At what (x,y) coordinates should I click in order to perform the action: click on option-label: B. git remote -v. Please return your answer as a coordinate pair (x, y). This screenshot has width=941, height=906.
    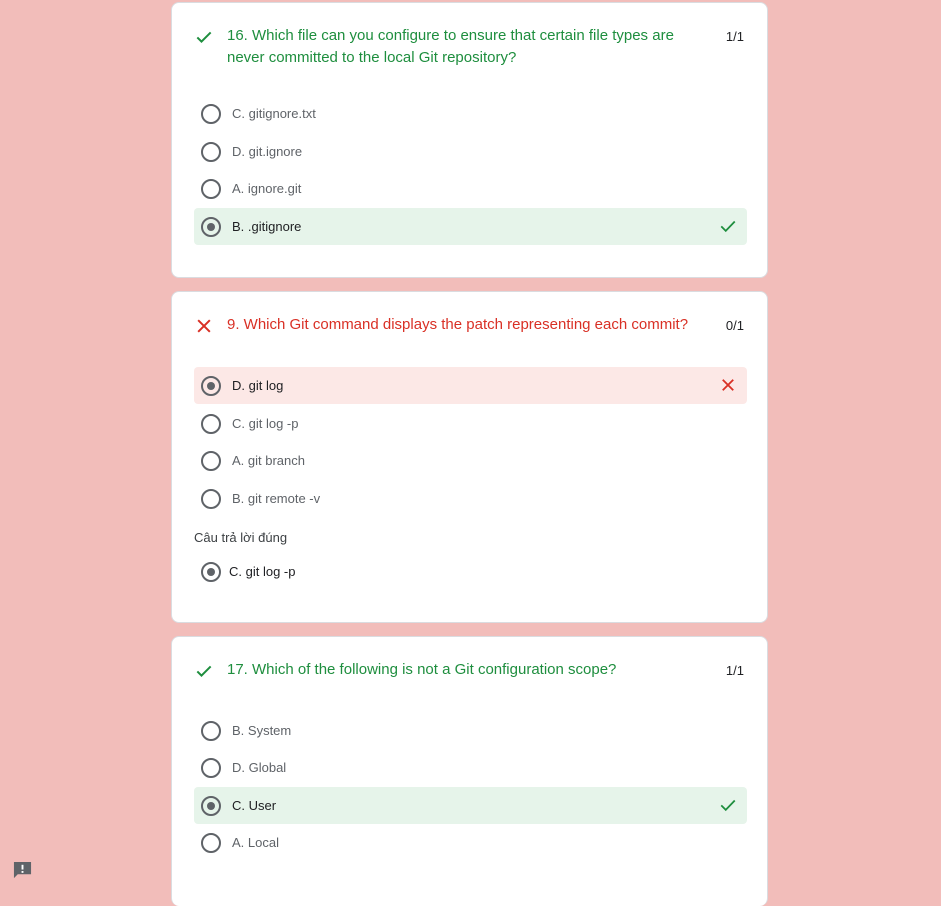
    Looking at the image, I should click on (276, 498).